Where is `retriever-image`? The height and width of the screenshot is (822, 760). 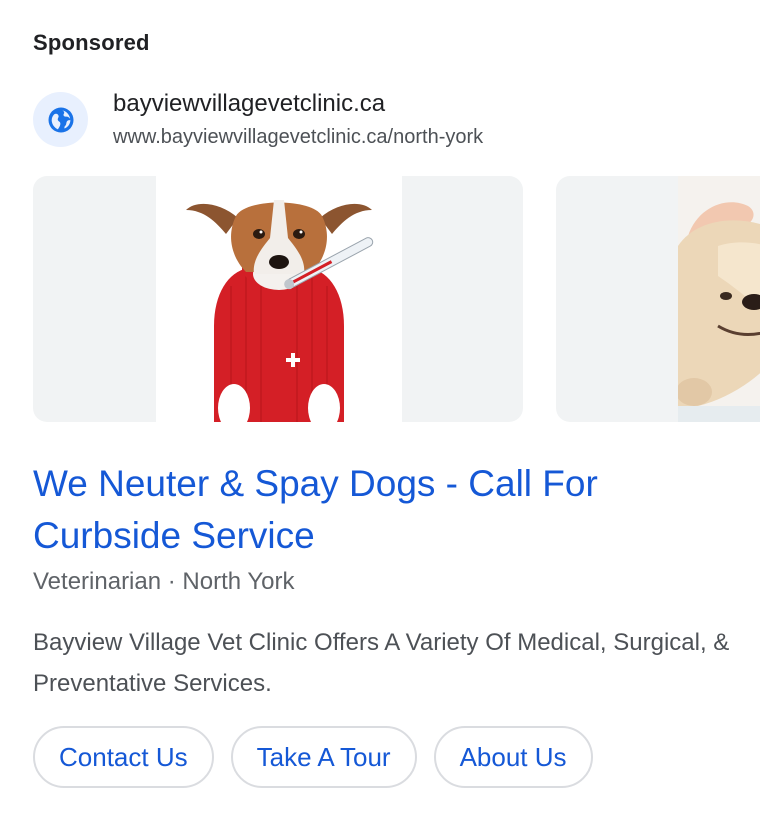
retriever-image is located at coordinates (719, 299).